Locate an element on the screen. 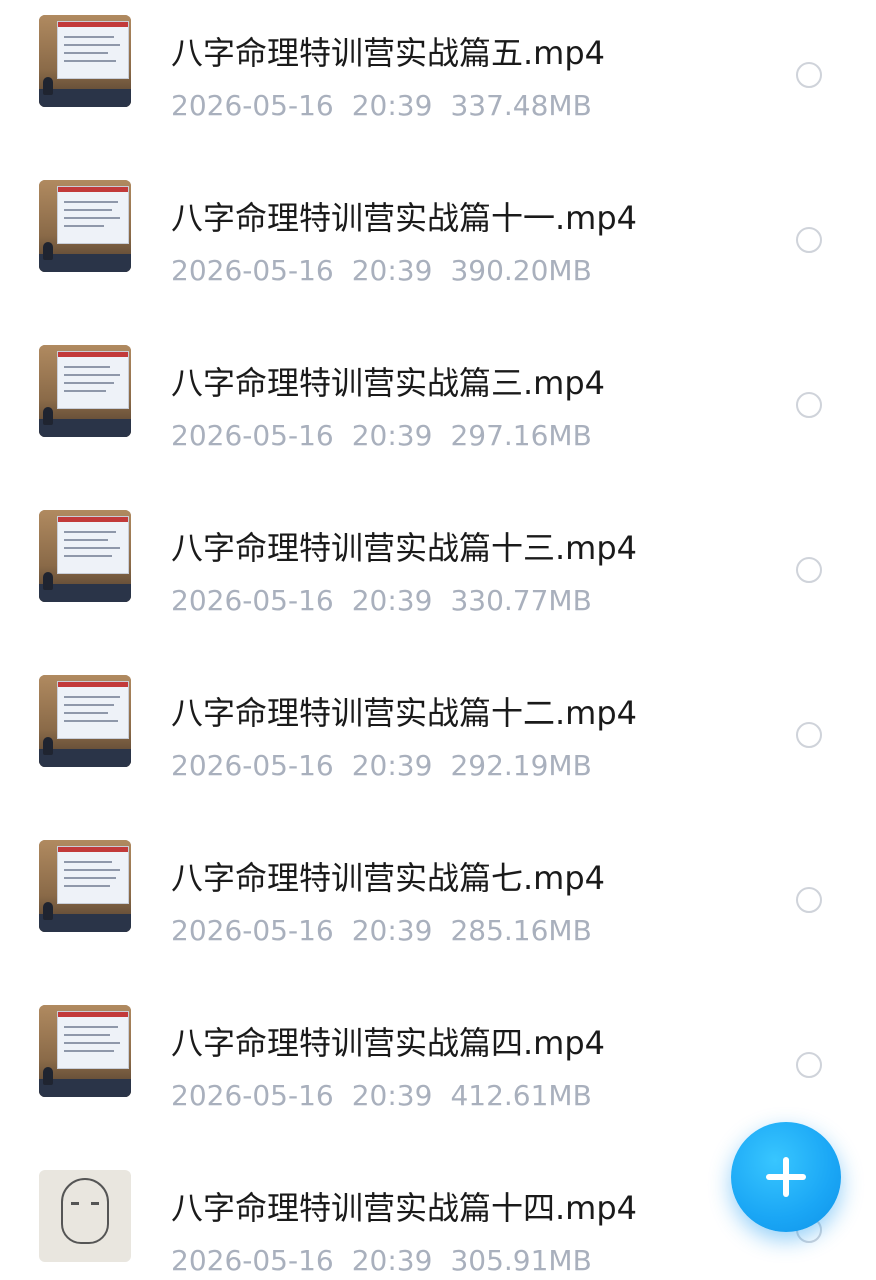 The width and height of the screenshot is (876, 1280). file-size: 297.16MB is located at coordinates (521, 435).